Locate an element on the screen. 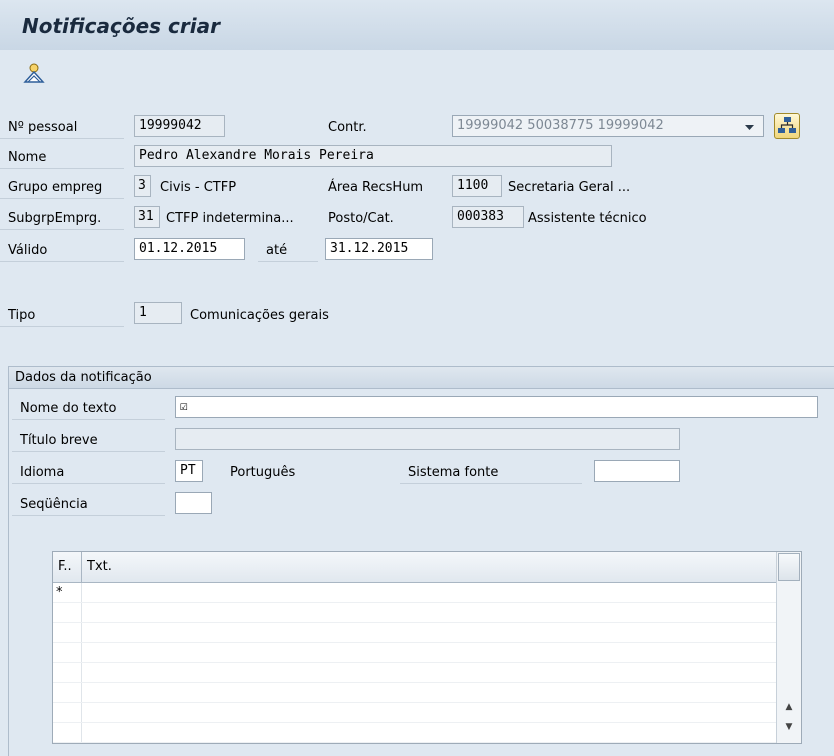 This screenshot has height=756, width=834. column-header-txt: Txt. is located at coordinates (97, 567).